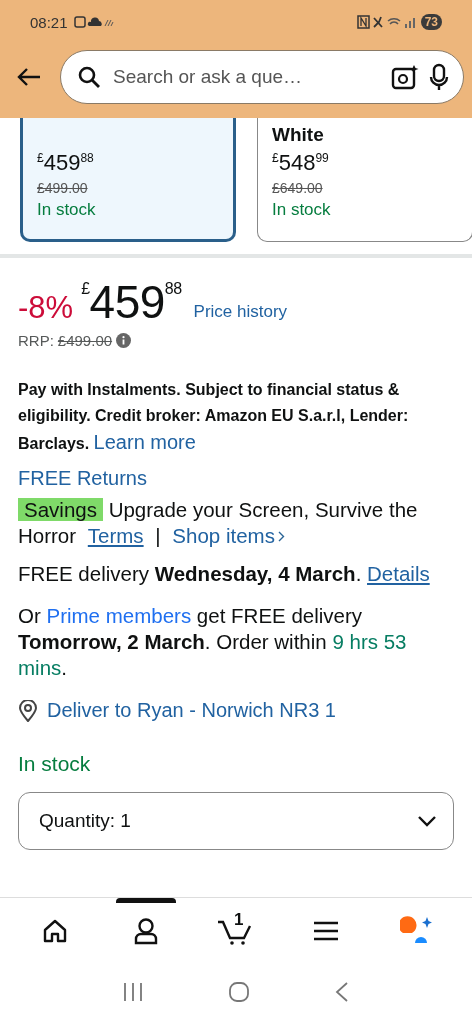 This screenshot has width=472, height=1024. I want to click on price: $^{£}$459$^{88}$, so click(131, 301).